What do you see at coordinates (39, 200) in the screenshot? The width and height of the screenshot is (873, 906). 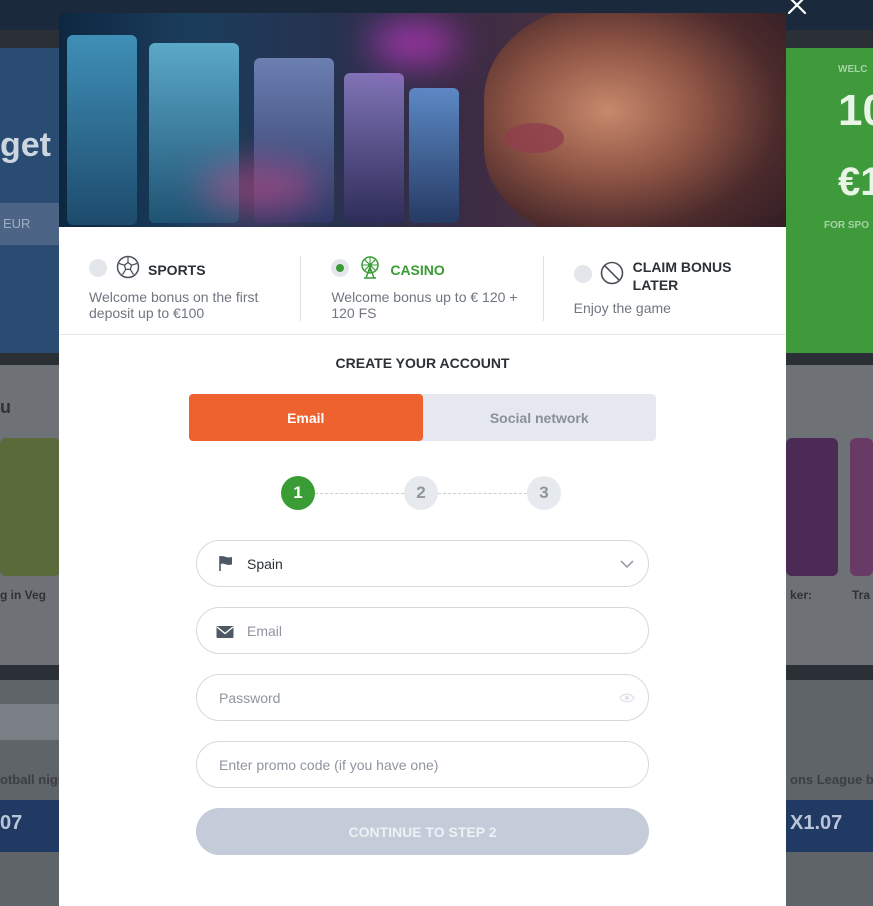 I see `bg-hero-left: get a EUR` at bounding box center [39, 200].